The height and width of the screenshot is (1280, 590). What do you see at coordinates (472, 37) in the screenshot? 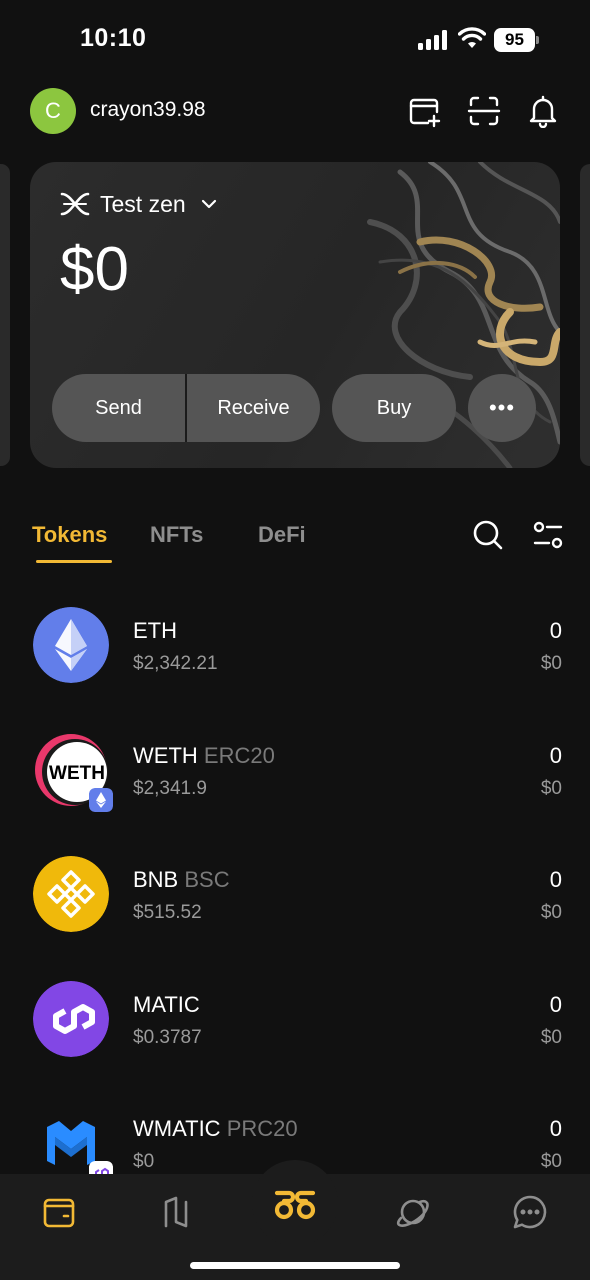
I see `wifi-icon` at bounding box center [472, 37].